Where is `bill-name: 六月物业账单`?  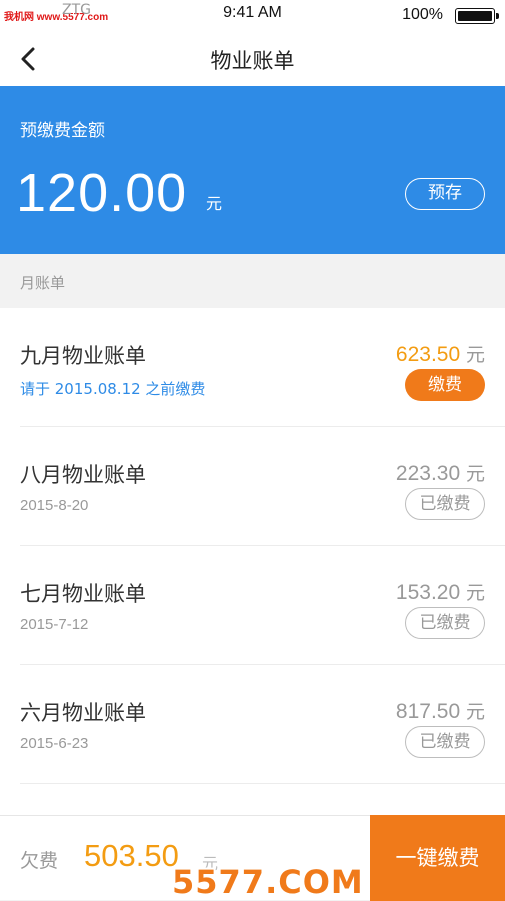 bill-name: 六月物业账单 is located at coordinates (83, 713).